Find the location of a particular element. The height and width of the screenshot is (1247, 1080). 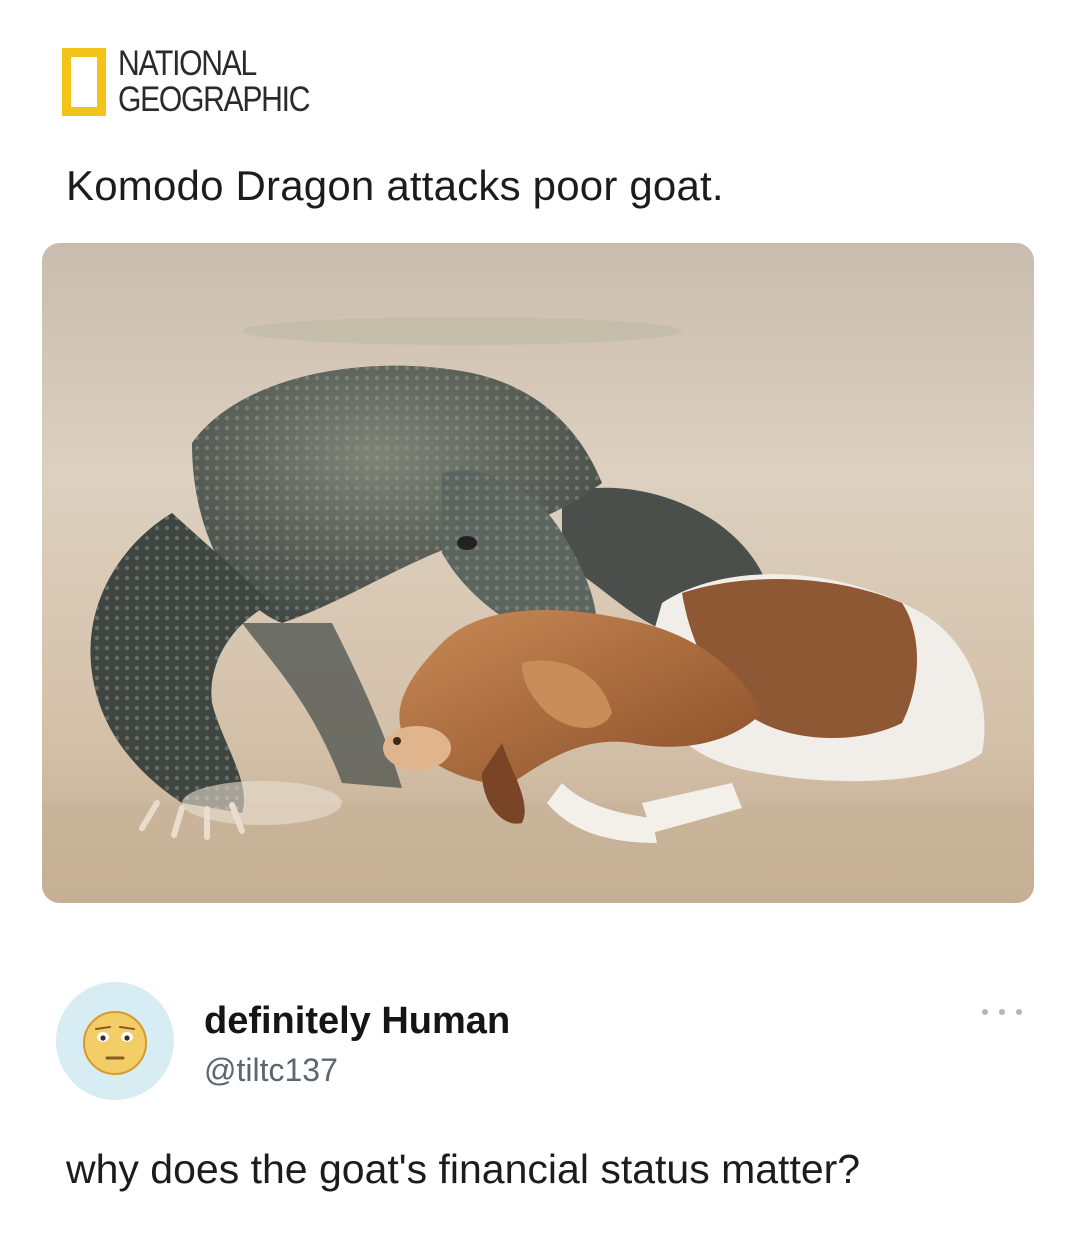

yellow-frame-icon is located at coordinates (84, 82).